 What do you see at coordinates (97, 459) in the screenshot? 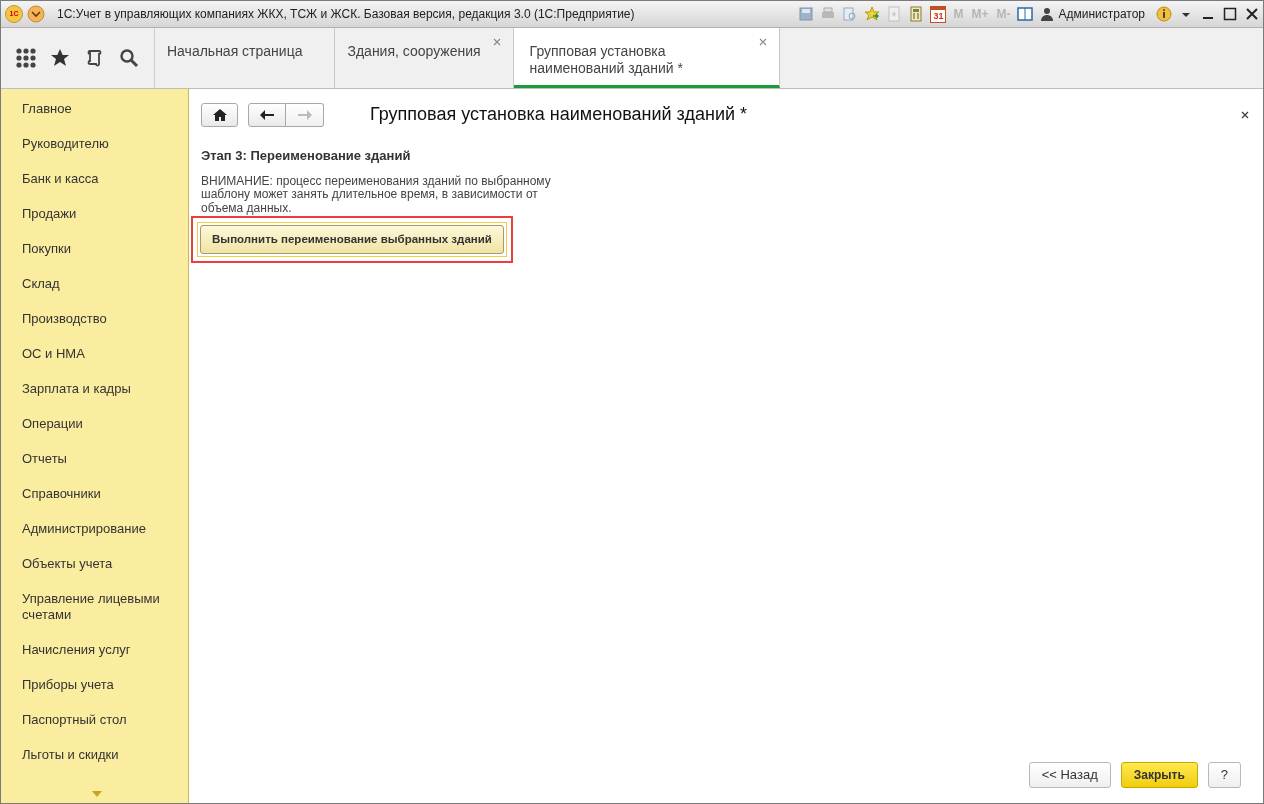
I see `sidebar-item: Отчеты` at bounding box center [97, 459].